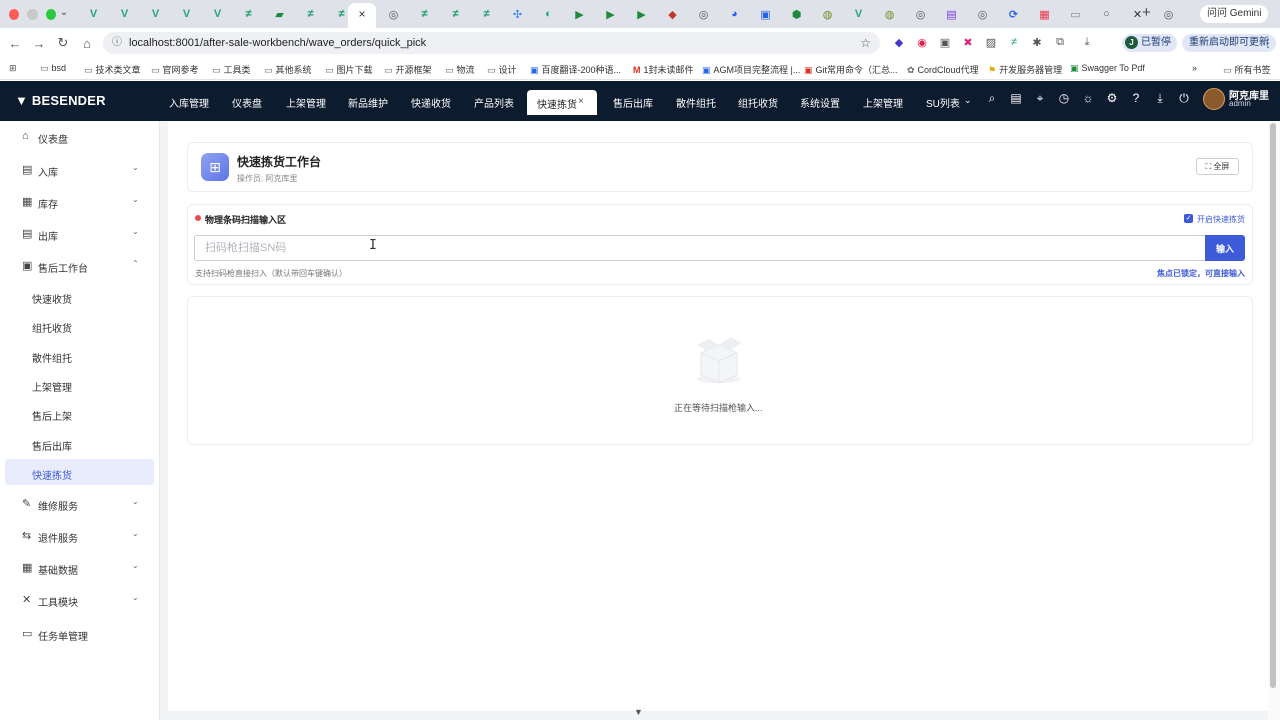 Image resolution: width=1280 pixels, height=720 pixels. I want to click on theme-icon: ☼, so click(1088, 98).